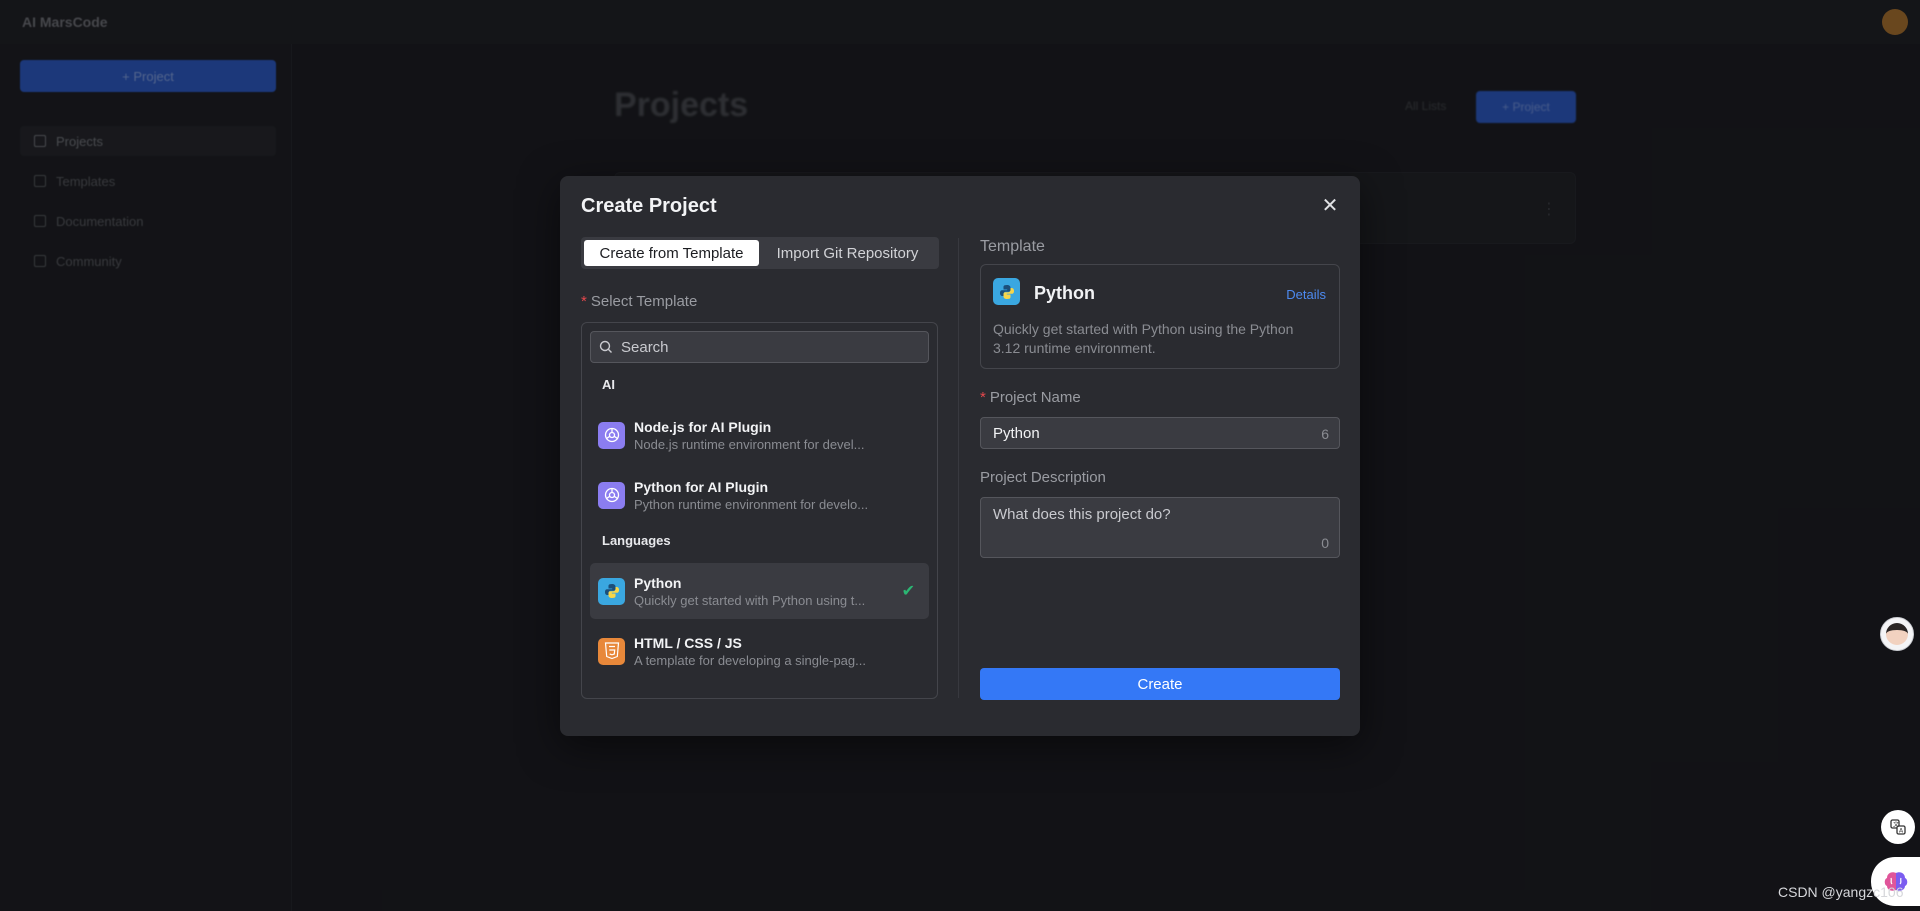  What do you see at coordinates (658, 582) in the screenshot?
I see `template-name: Python` at bounding box center [658, 582].